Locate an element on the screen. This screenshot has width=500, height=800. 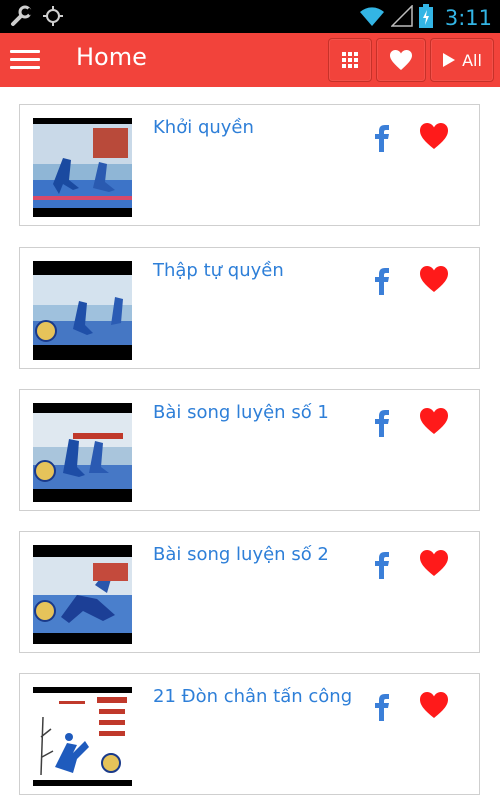
signal-icon is located at coordinates (401, 17).